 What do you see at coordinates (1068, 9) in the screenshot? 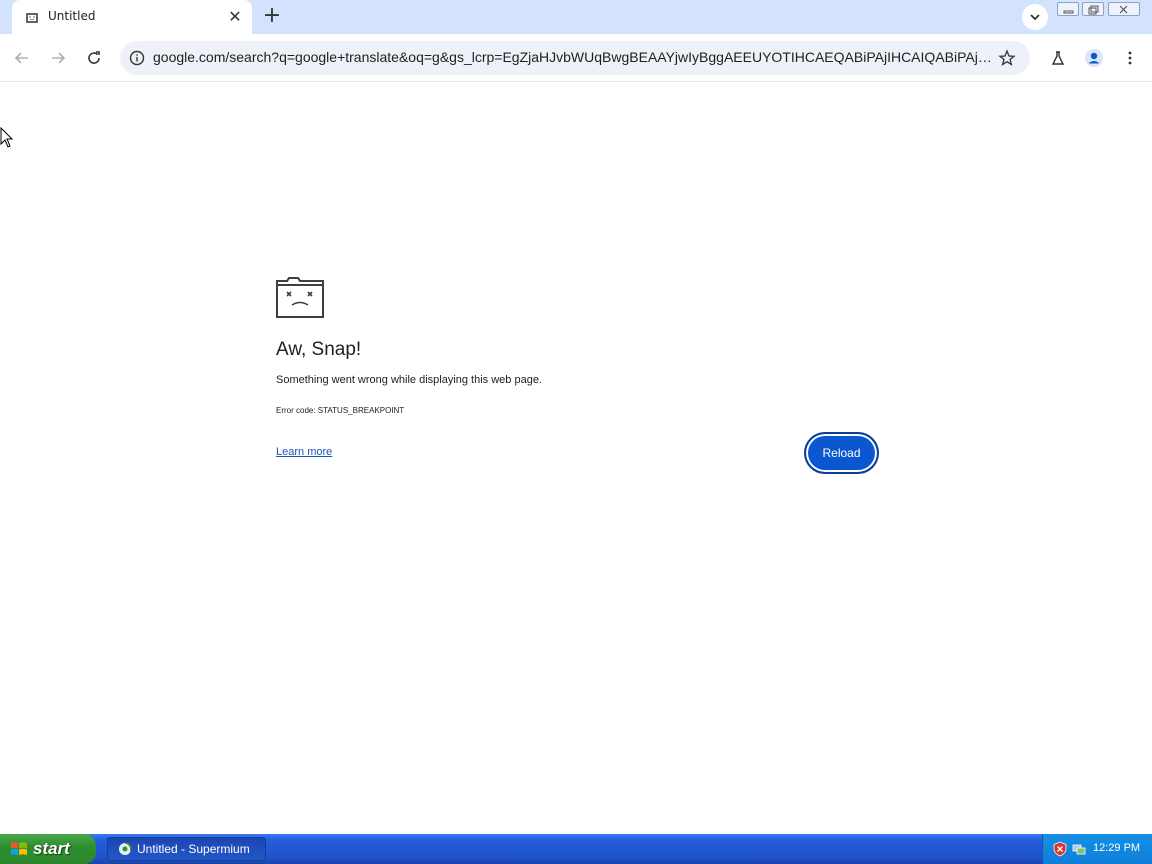
I see `minimize-button` at bounding box center [1068, 9].